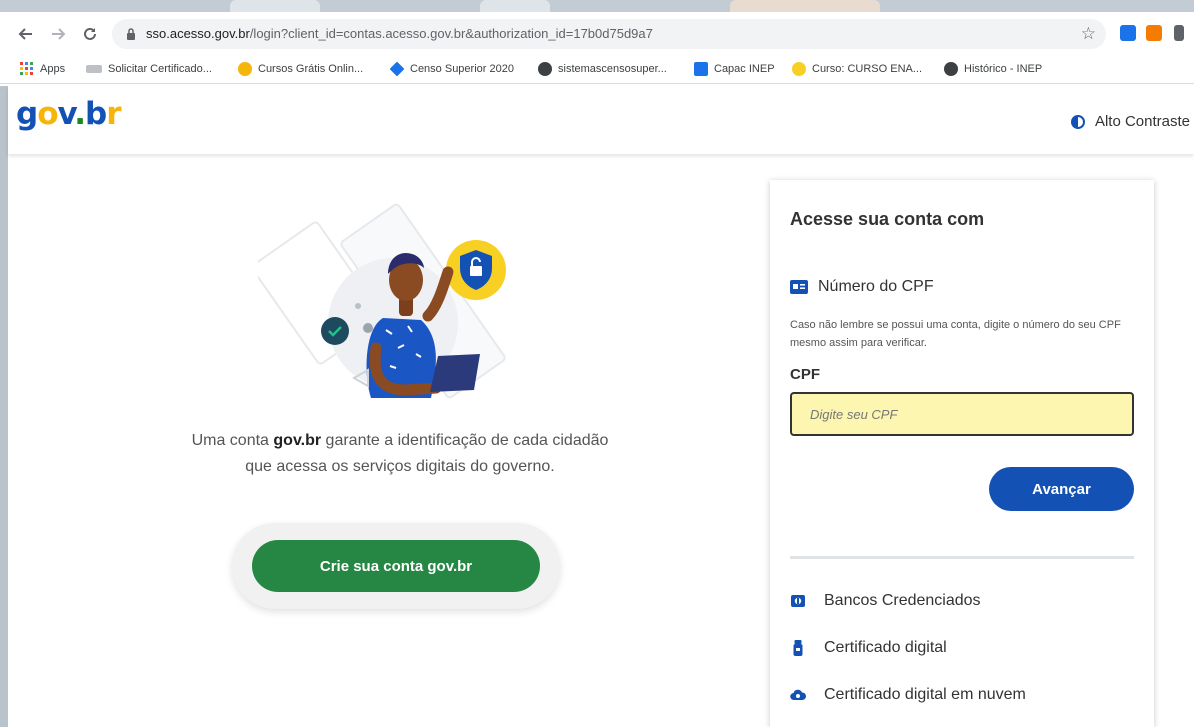  I want to click on site-header: gov.br Alto Contraste, so click(601, 120).